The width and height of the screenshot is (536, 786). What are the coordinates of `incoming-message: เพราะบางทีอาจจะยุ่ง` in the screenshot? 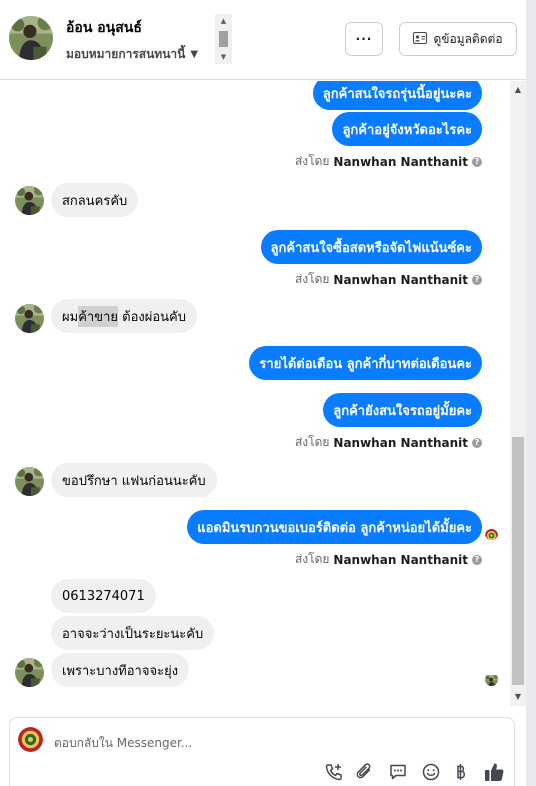 It's located at (120, 670).